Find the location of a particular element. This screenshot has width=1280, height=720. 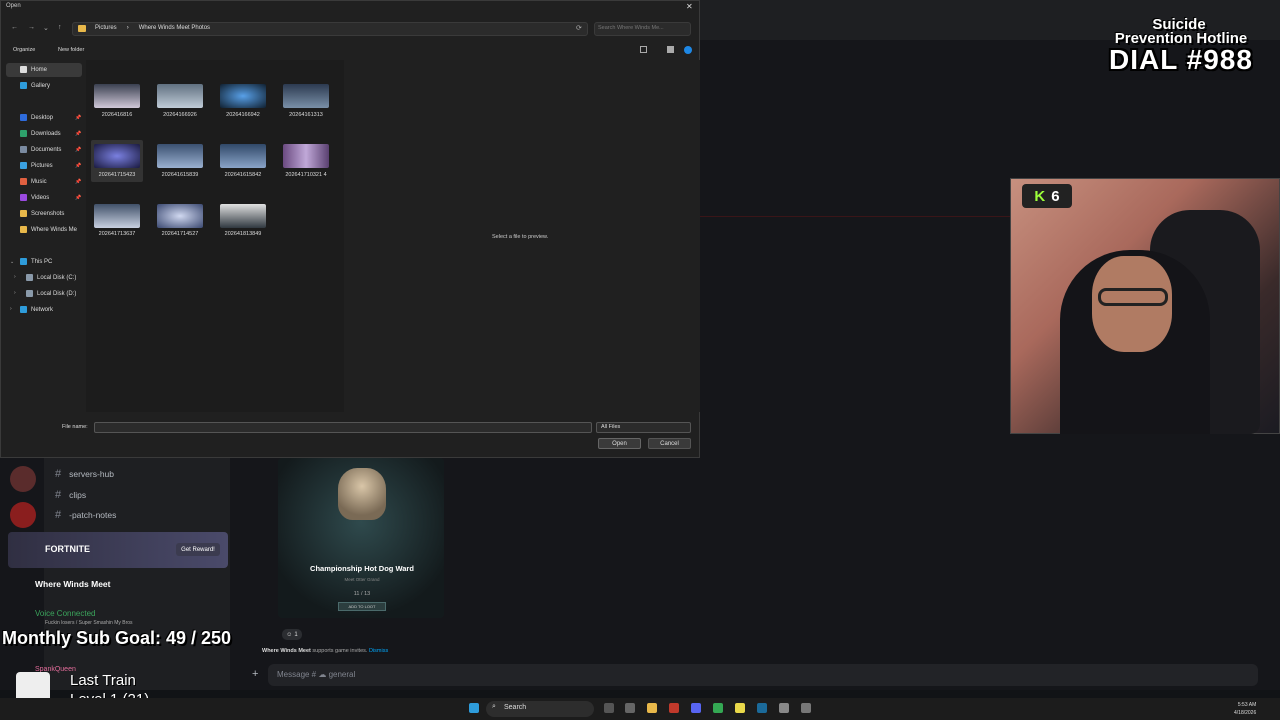

nav-local-disk-c: Local Disk (C:) is located at coordinates (51, 277).